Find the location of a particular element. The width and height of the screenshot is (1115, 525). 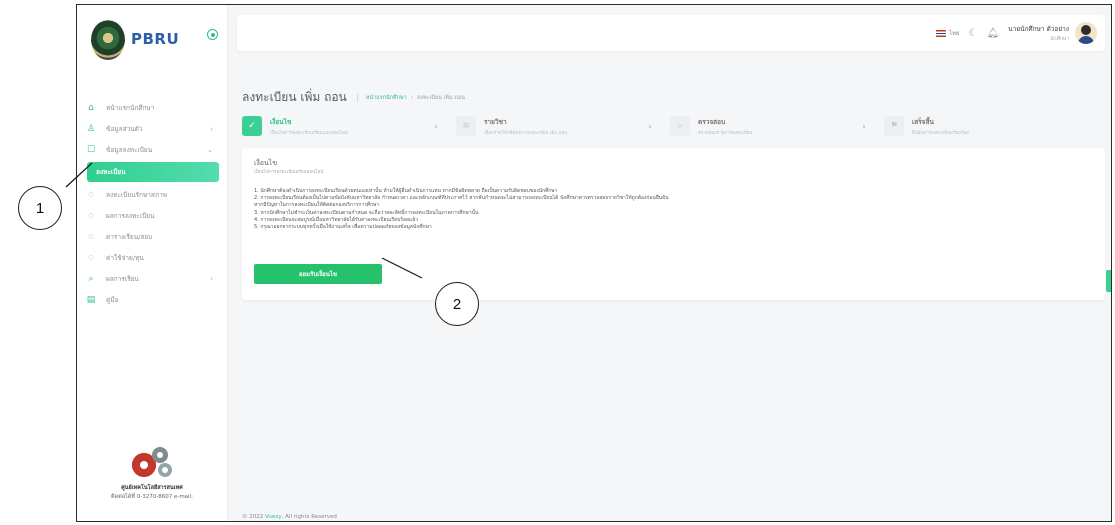

callout-1: 1 is located at coordinates (40, 208).